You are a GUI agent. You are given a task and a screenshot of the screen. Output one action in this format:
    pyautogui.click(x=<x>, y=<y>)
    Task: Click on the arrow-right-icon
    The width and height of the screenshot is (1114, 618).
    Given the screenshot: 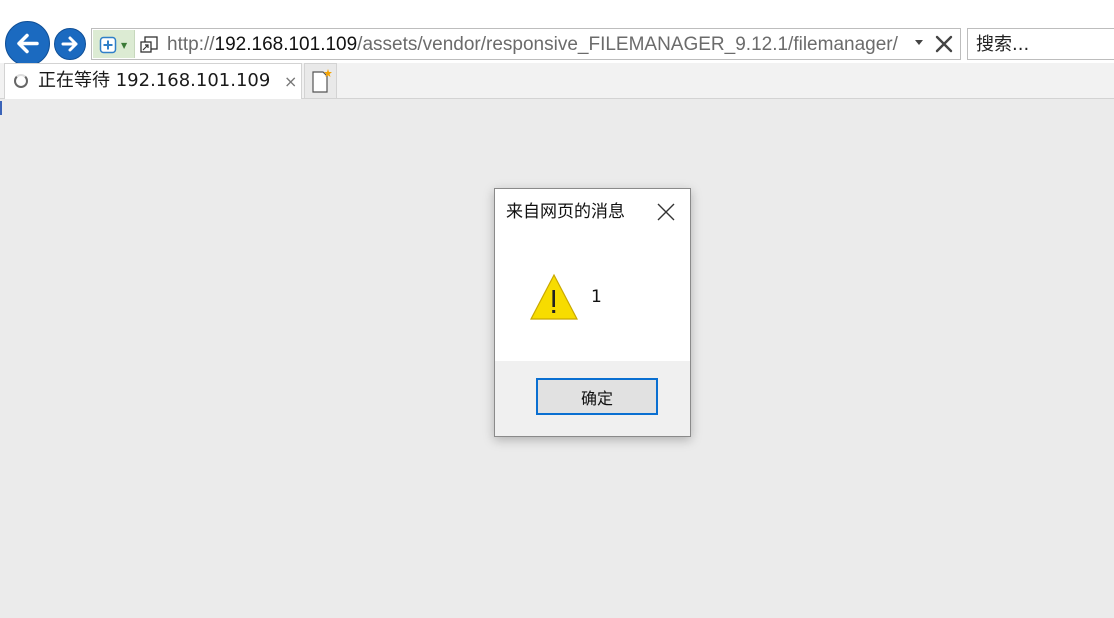 What is the action you would take?
    pyautogui.click(x=69, y=44)
    